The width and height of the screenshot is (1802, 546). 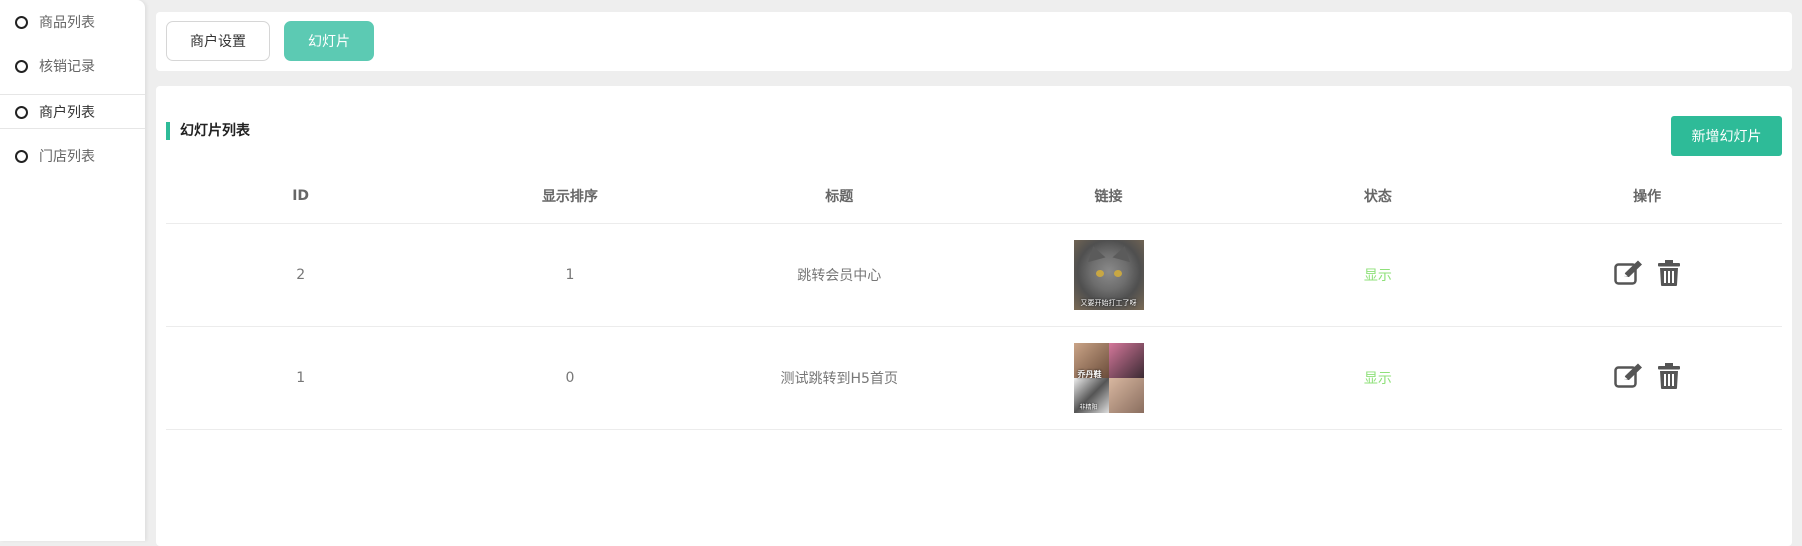 I want to click on column-header-id: ID, so click(x=301, y=195).